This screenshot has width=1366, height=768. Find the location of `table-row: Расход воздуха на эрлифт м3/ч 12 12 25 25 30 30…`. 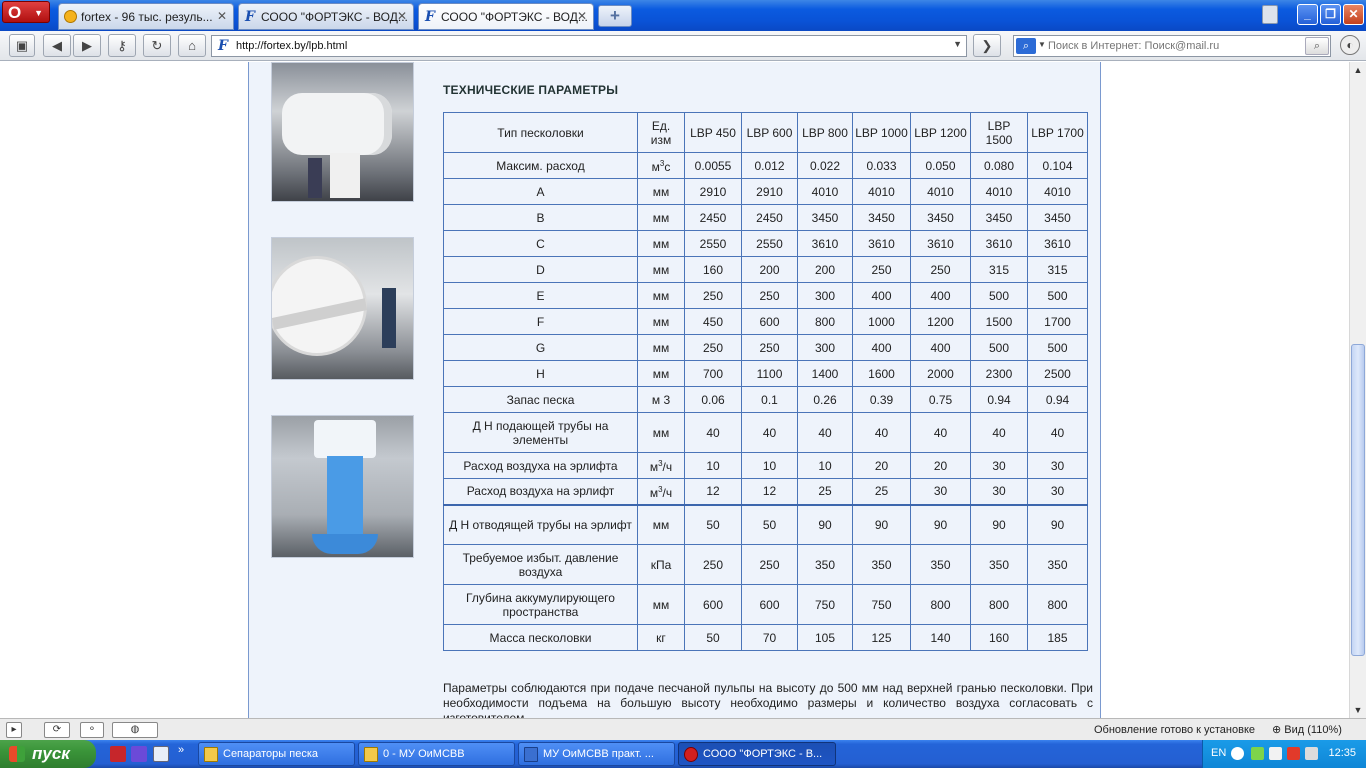

table-row: Расход воздуха на эрлифт м3/ч 12 12 25 25 30 30… is located at coordinates (765, 491).